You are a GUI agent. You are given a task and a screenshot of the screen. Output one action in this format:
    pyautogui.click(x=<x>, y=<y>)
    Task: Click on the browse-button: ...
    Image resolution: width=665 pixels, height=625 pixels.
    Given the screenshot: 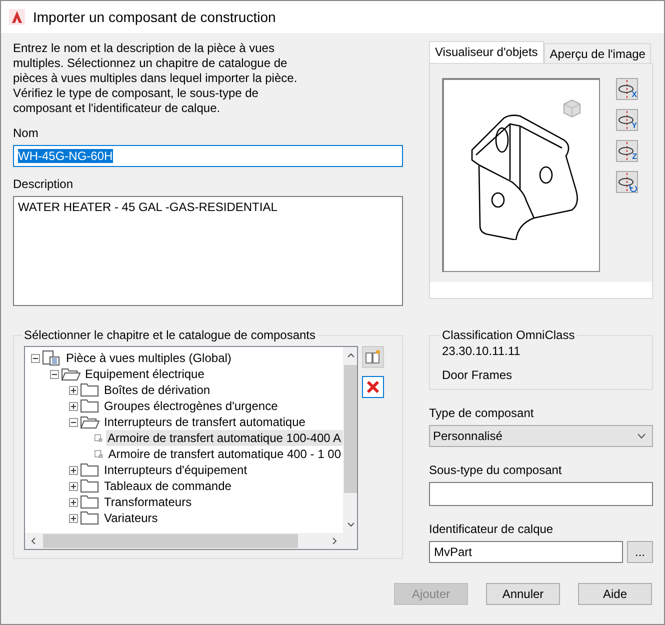 What is the action you would take?
    pyautogui.click(x=640, y=552)
    